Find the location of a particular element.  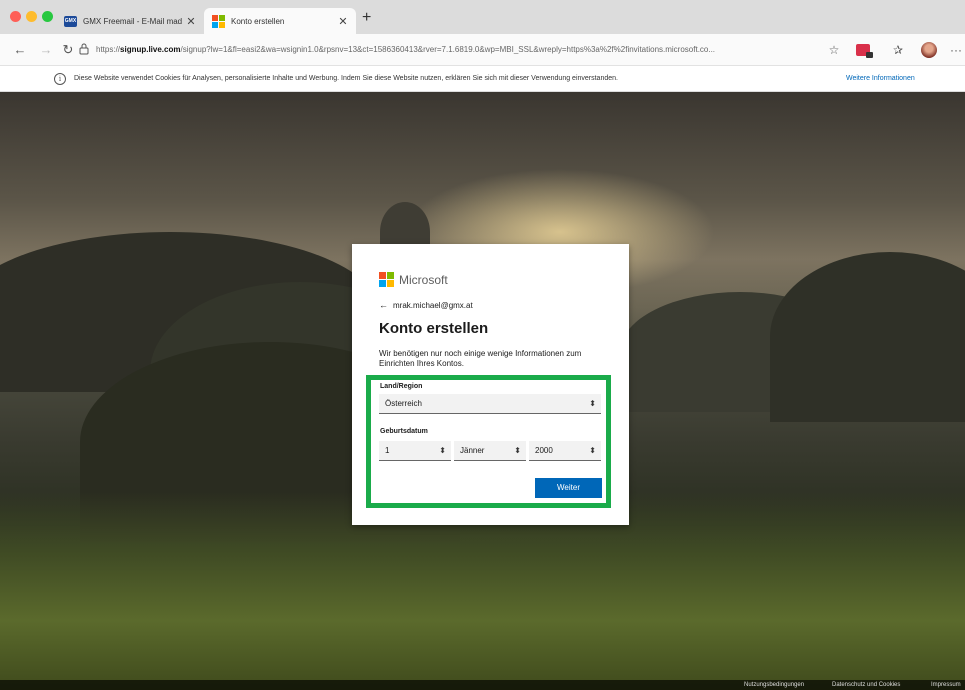

close-window-button is located at coordinates (15, 16).